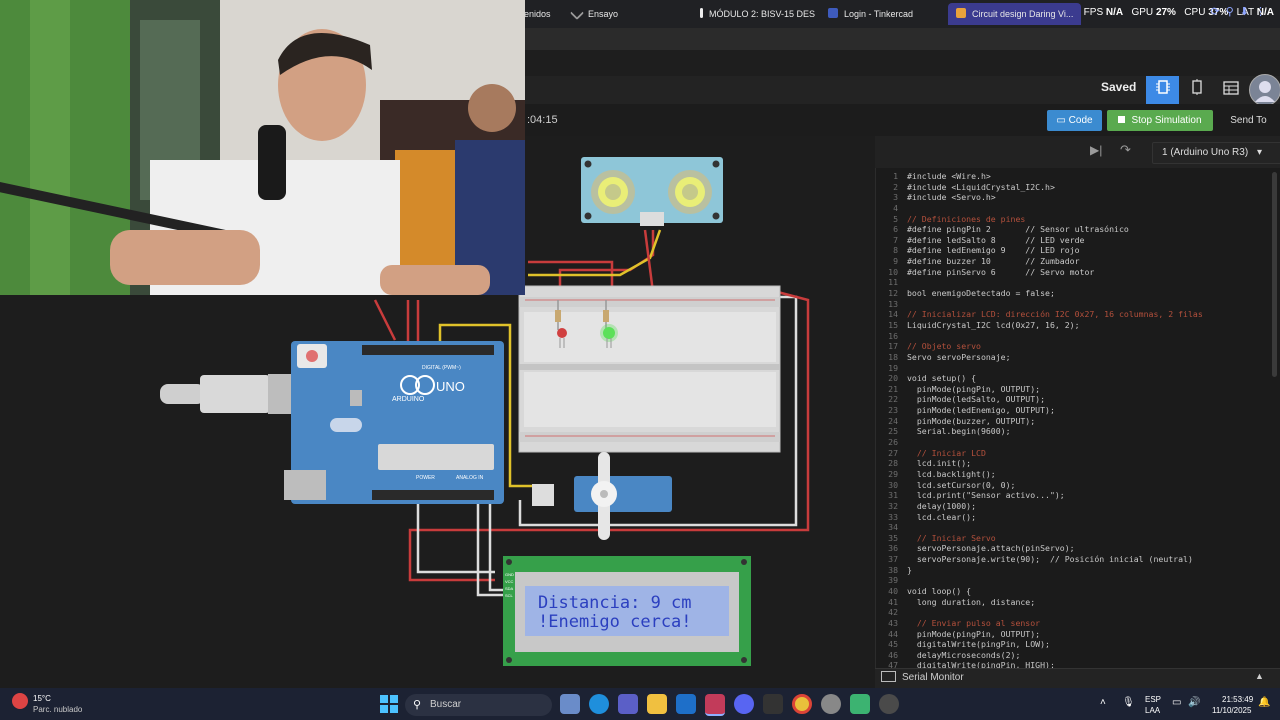  I want to click on line-number: 22, so click(893, 399).